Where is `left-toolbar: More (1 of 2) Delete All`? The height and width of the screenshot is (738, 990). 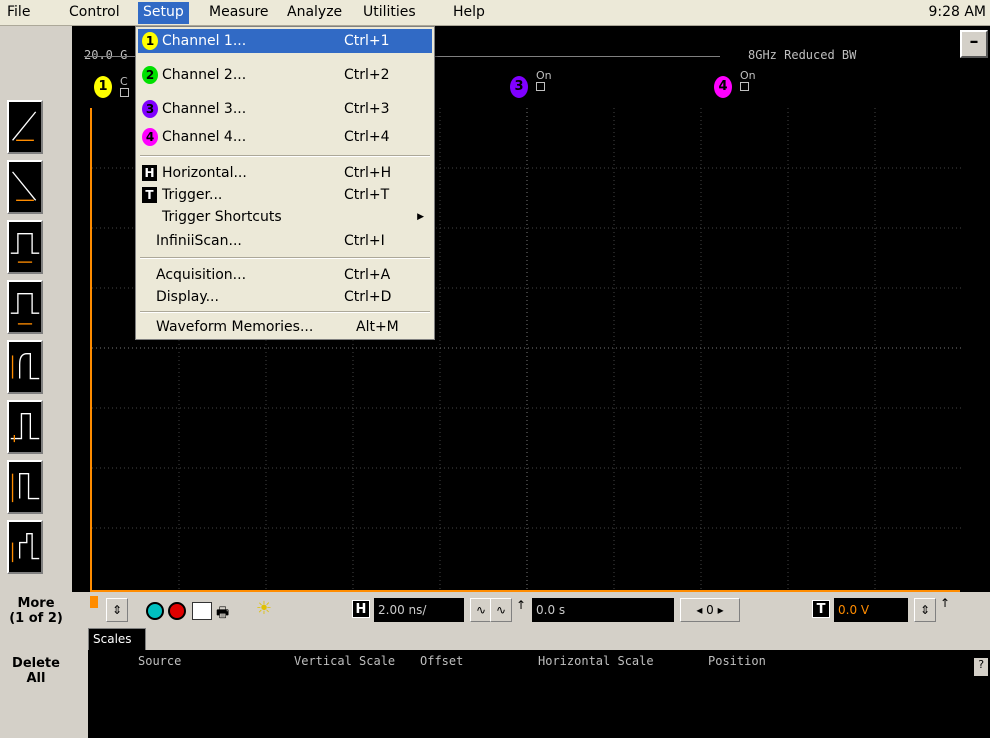
left-toolbar: More (1 of 2) Delete All is located at coordinates (36, 382).